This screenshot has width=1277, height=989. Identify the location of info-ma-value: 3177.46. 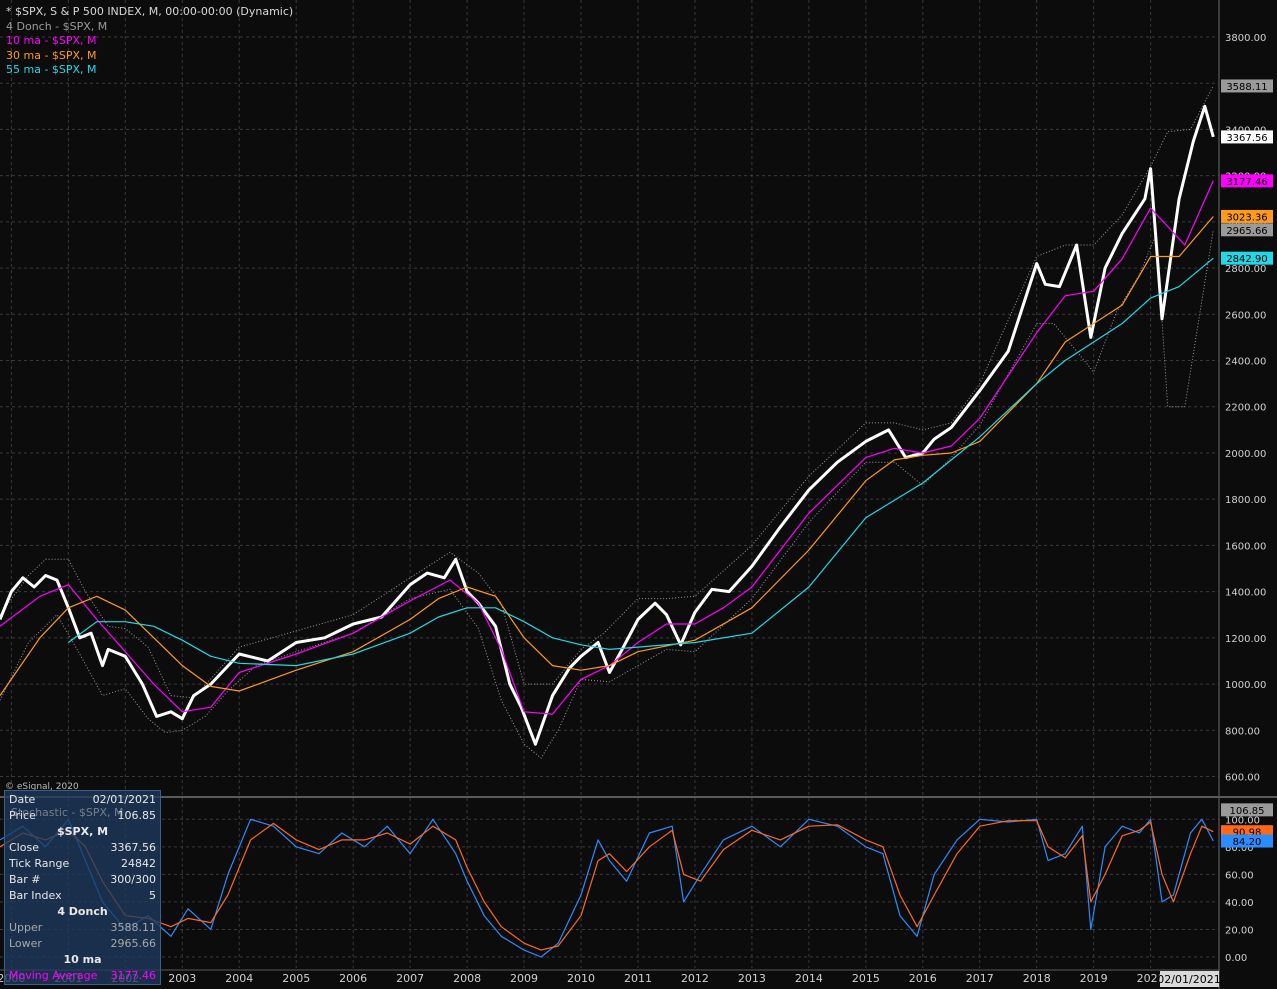
(133, 975).